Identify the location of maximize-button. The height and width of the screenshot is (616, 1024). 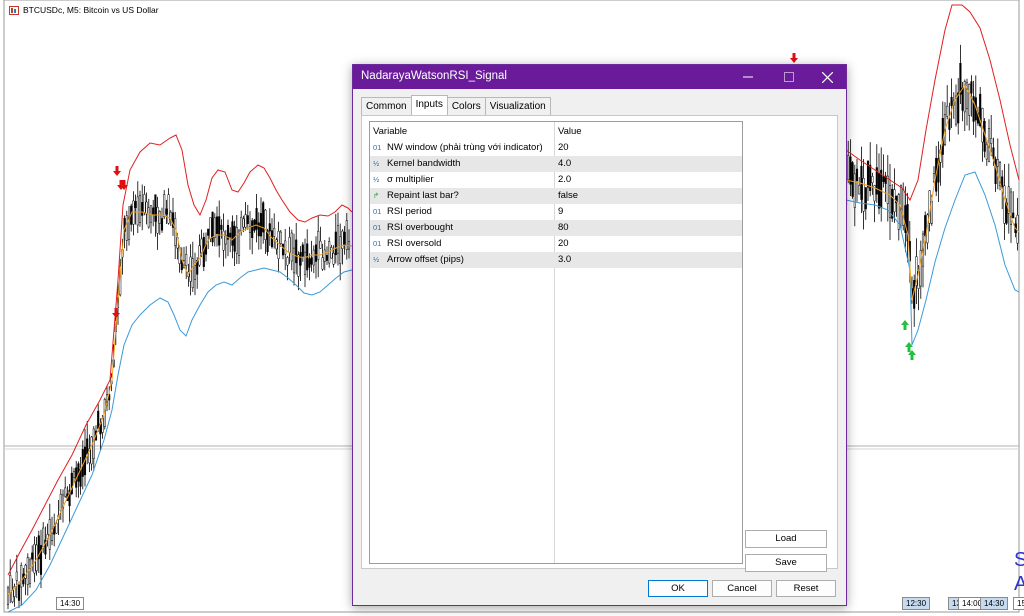
(789, 77).